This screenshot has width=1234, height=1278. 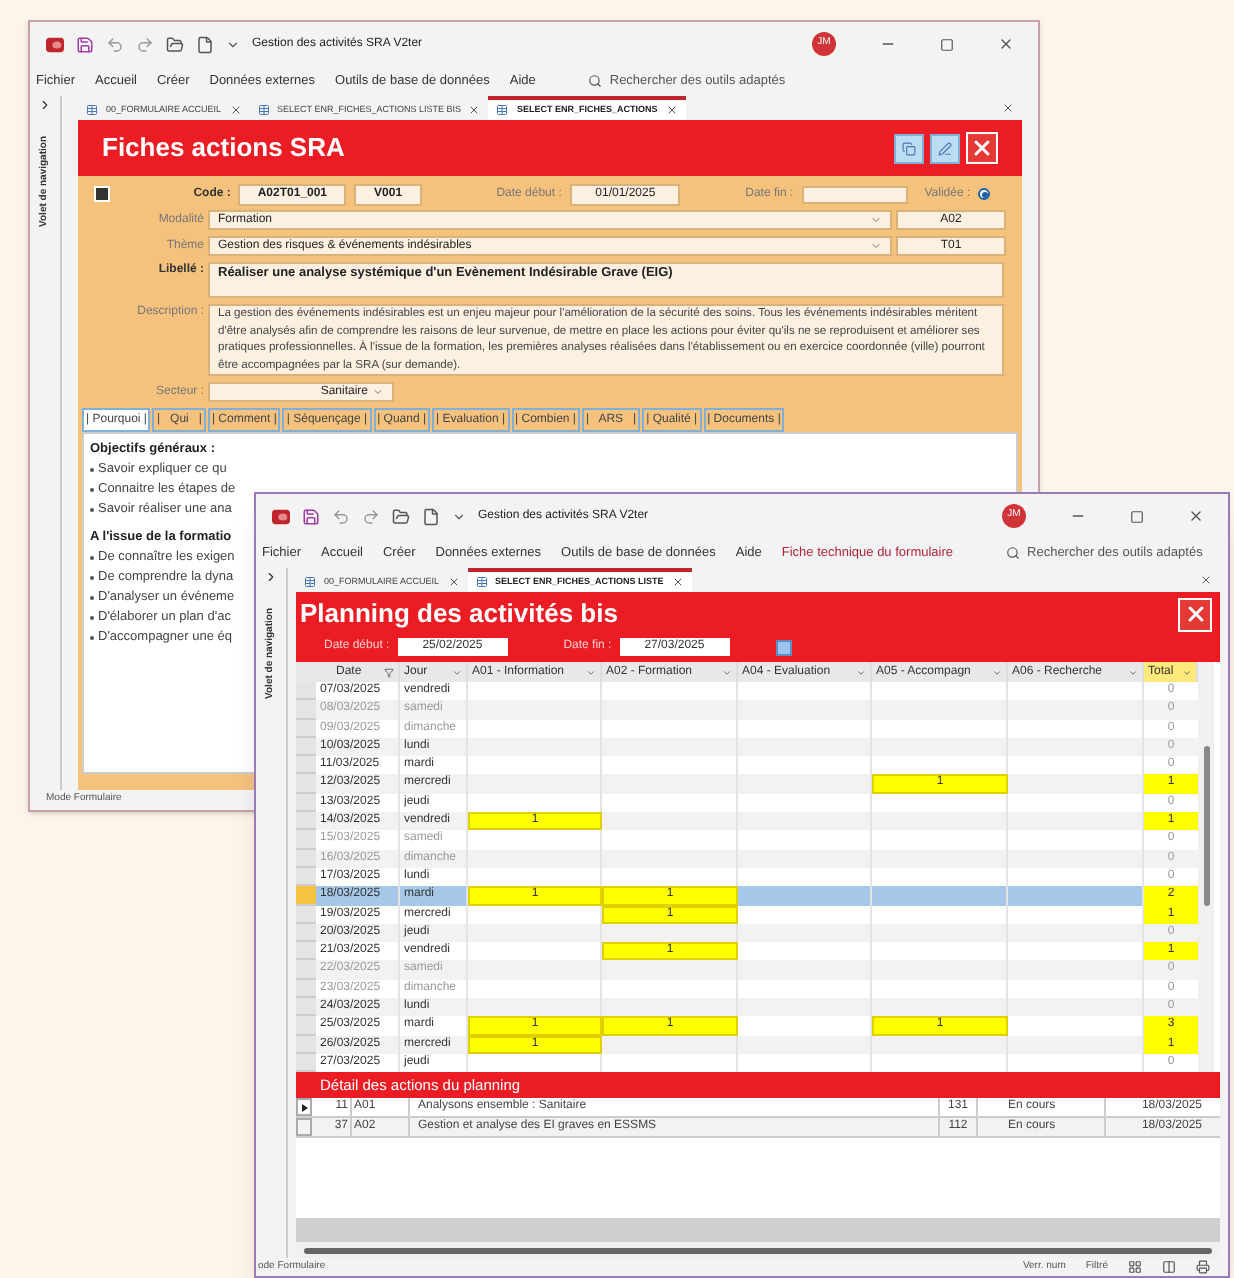 I want to click on form-view-icon, so click(x=1135, y=1267).